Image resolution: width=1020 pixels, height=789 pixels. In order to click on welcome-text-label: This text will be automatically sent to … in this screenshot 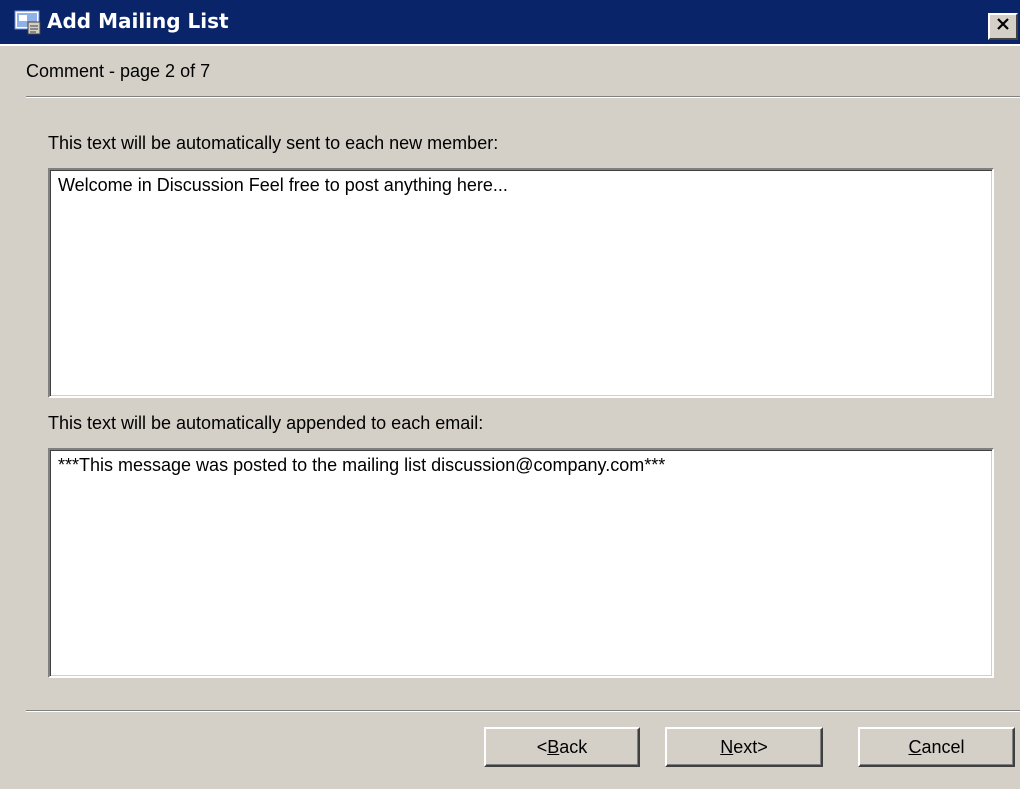, I will do `click(273, 143)`.